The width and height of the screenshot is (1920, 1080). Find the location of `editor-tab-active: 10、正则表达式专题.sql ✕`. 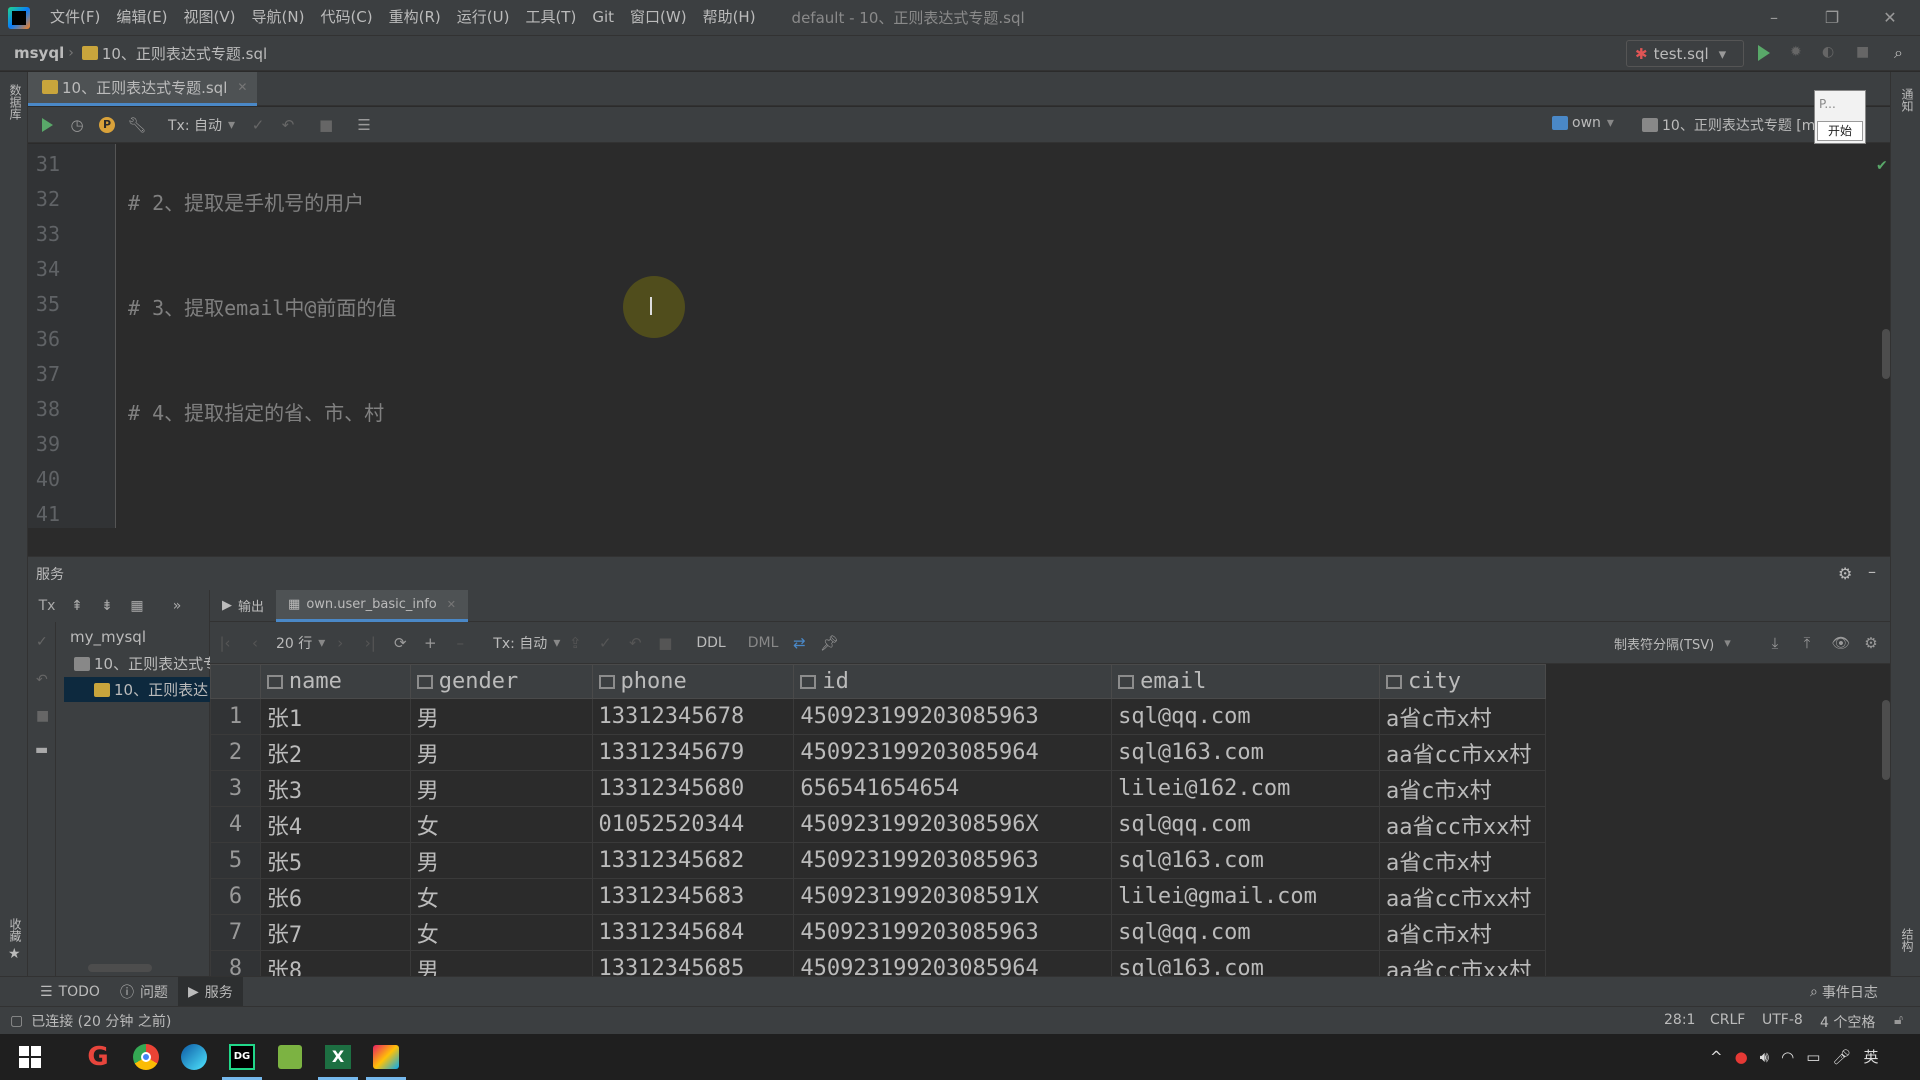

editor-tab-active: 10、正则表达式专题.sql ✕ is located at coordinates (143, 88).